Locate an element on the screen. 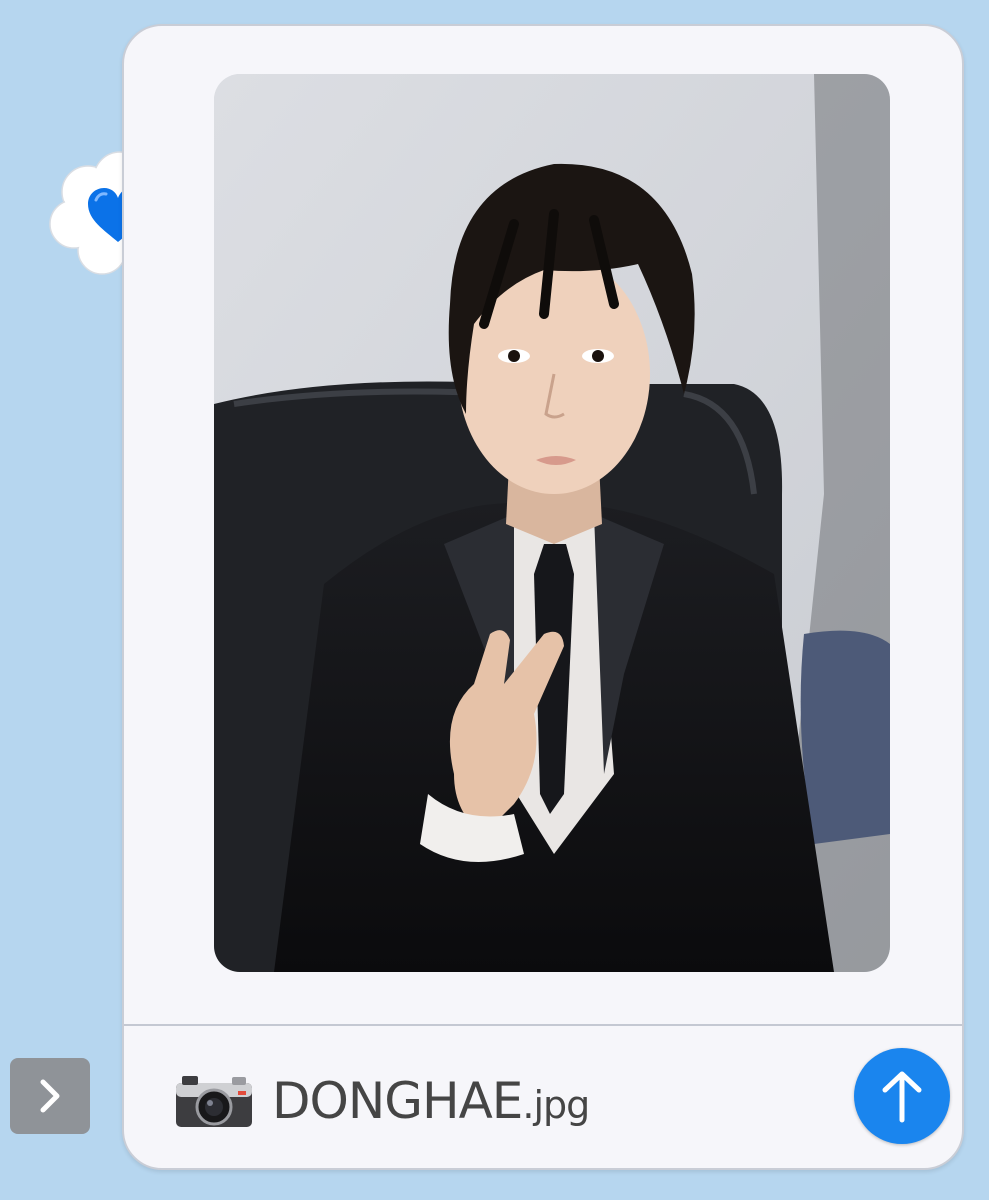 The width and height of the screenshot is (989, 1200). composer-divider is located at coordinates (543, 1025).